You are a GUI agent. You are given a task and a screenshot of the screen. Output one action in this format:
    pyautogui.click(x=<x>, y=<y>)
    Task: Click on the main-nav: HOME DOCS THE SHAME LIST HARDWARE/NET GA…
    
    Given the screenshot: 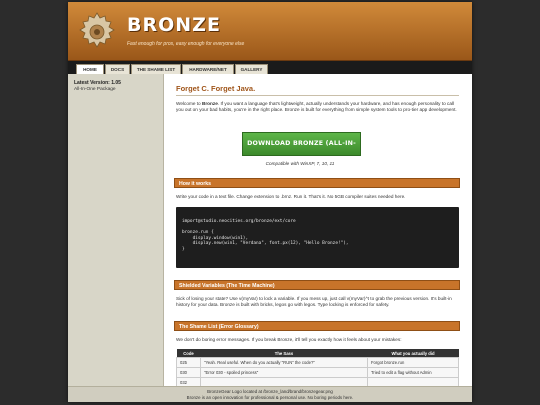 What is the action you would take?
    pyautogui.click(x=270, y=67)
    